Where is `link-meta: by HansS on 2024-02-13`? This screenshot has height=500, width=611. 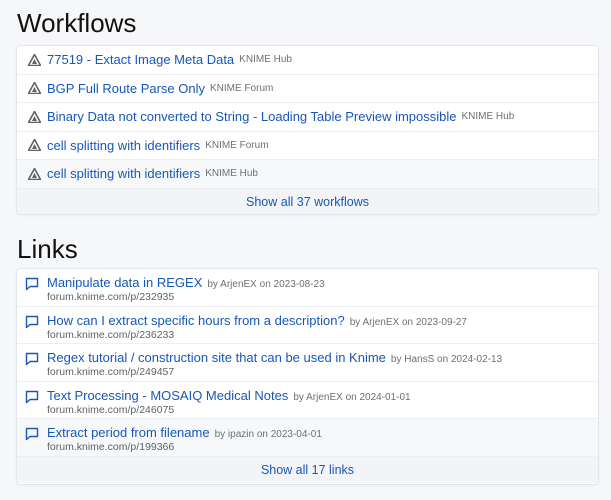 link-meta: by HansS on 2024-02-13 is located at coordinates (446, 359).